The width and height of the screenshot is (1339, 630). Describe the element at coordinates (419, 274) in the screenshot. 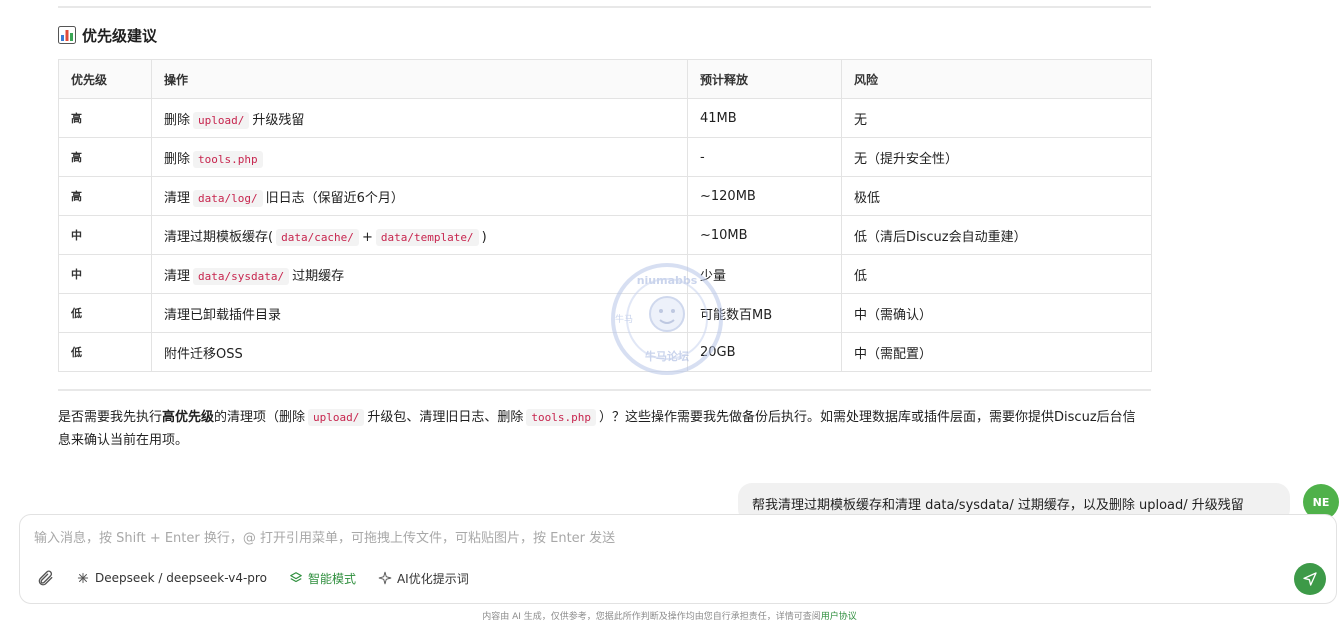

I see `cell-action: 清理 data/sysdata/过期缓存` at that location.